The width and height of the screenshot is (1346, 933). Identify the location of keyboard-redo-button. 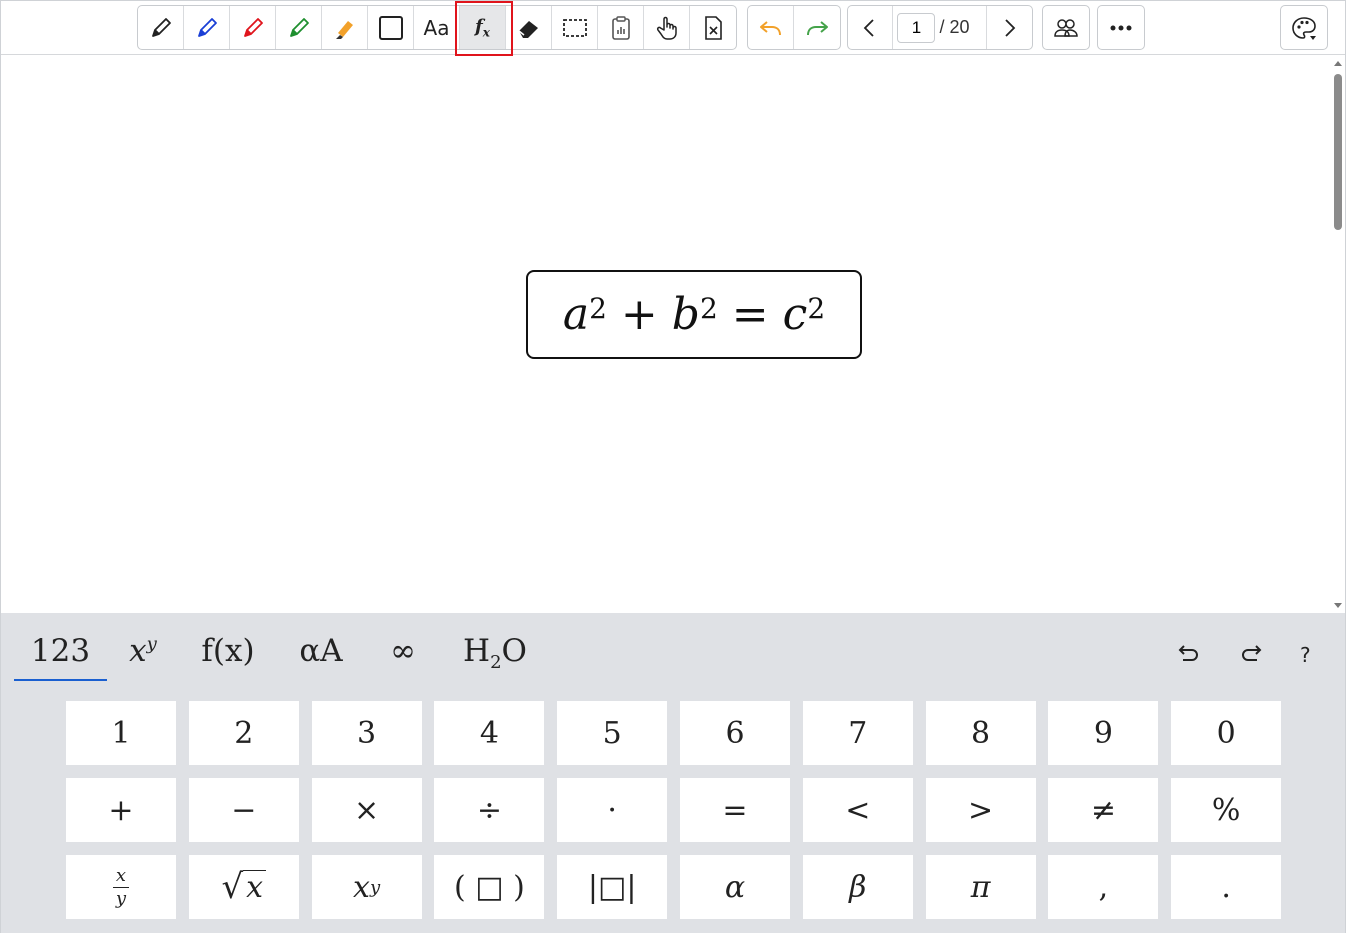
(1251, 656).